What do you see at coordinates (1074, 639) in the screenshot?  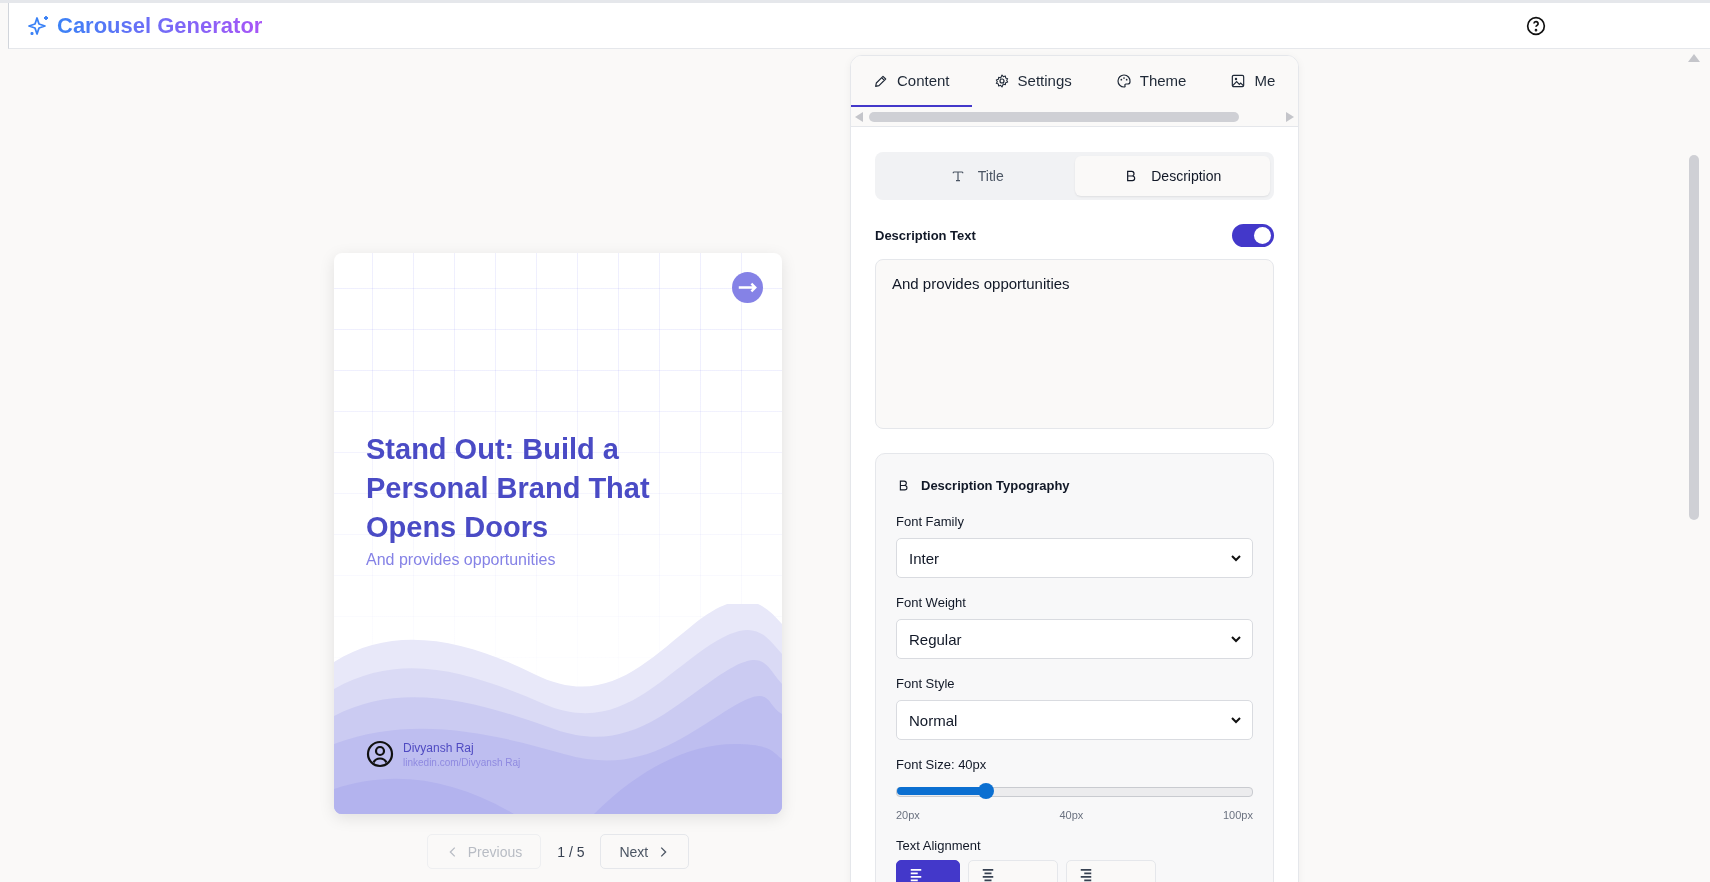 I see `dropdown: Regular` at bounding box center [1074, 639].